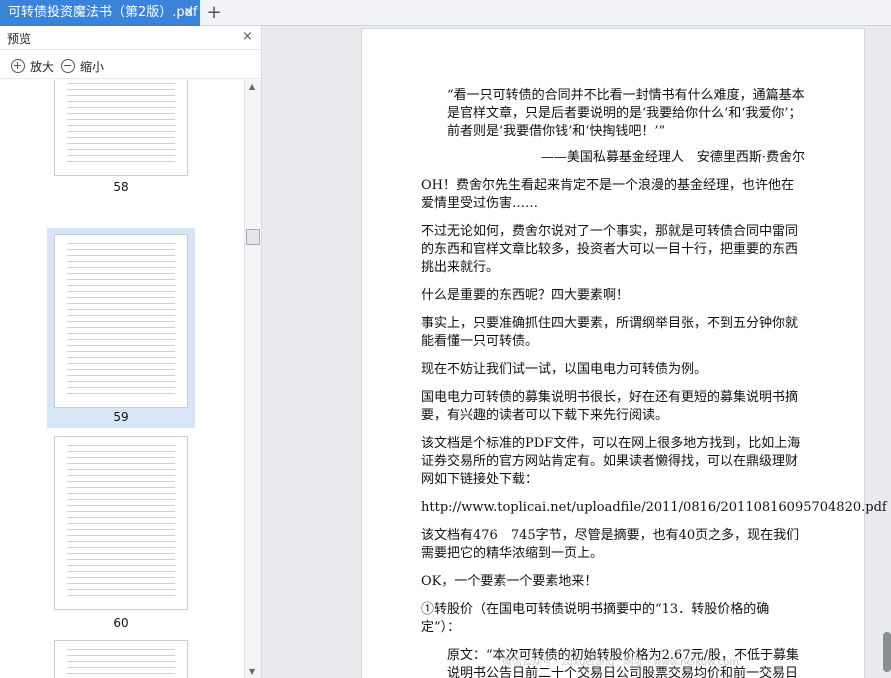 The image size is (891, 678). I want to click on scrollbar-thumb, so click(253, 237).